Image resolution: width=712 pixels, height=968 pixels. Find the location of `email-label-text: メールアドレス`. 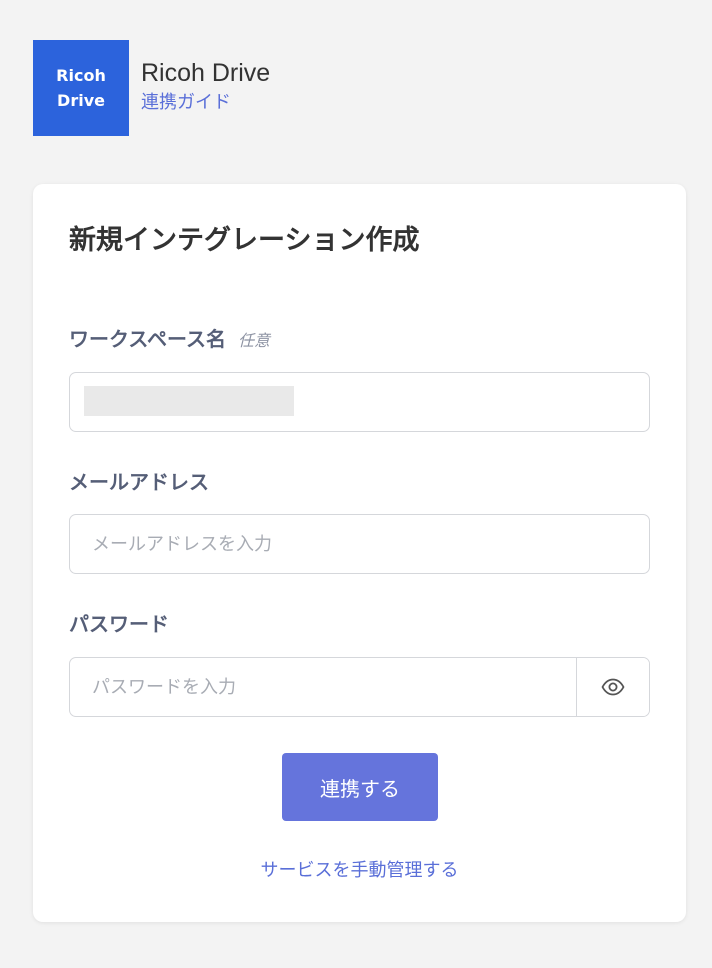

email-label-text: メールアドレス is located at coordinates (139, 482).